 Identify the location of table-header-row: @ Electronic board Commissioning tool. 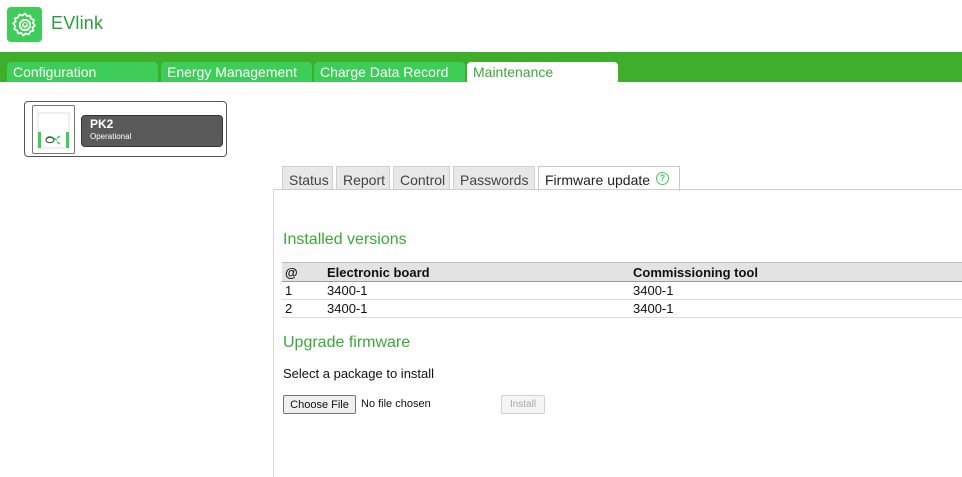
(622, 272).